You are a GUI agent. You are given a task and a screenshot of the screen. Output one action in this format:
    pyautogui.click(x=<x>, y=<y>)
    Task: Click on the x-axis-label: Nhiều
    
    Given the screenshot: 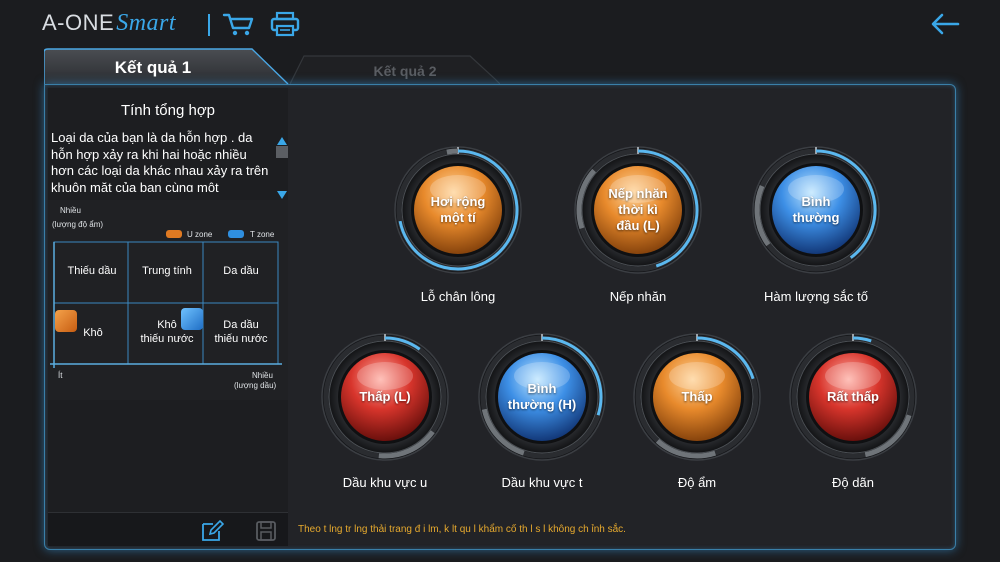 What is the action you would take?
    pyautogui.click(x=262, y=375)
    